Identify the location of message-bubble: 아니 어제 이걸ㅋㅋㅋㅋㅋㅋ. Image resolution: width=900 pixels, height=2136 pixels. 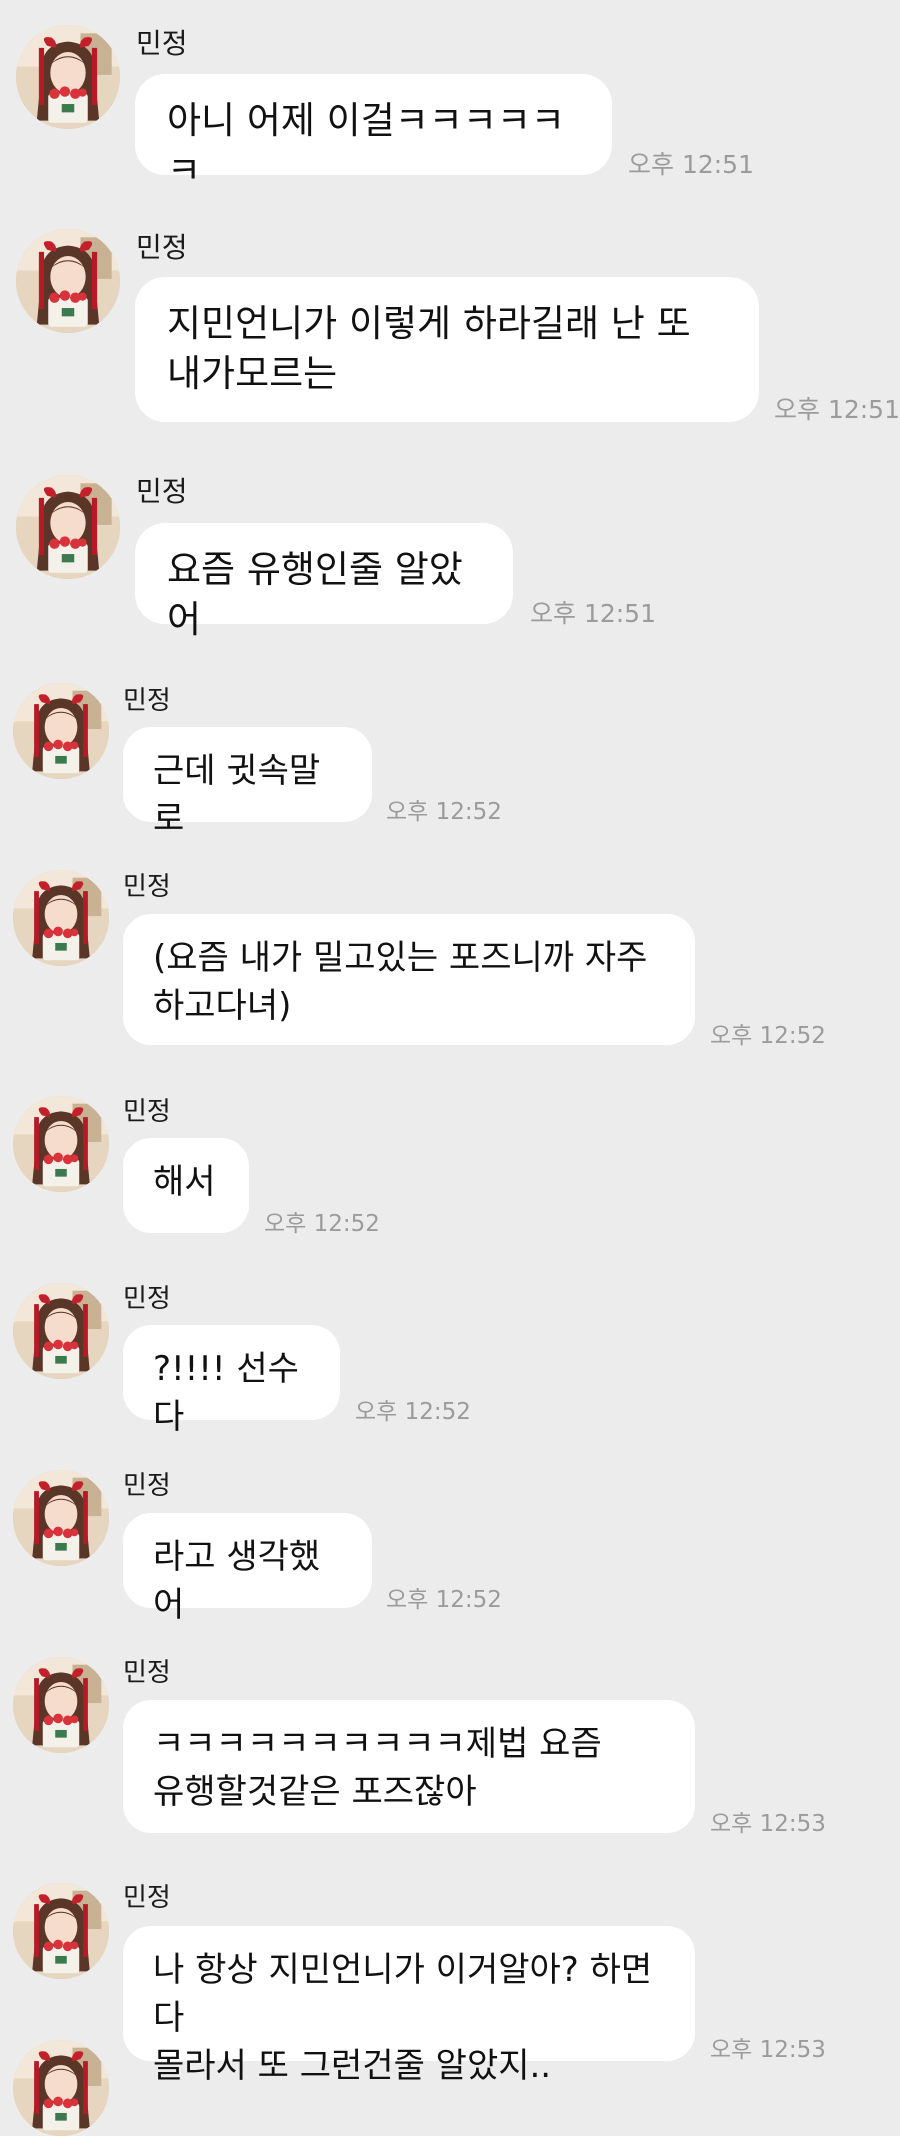
(373, 133).